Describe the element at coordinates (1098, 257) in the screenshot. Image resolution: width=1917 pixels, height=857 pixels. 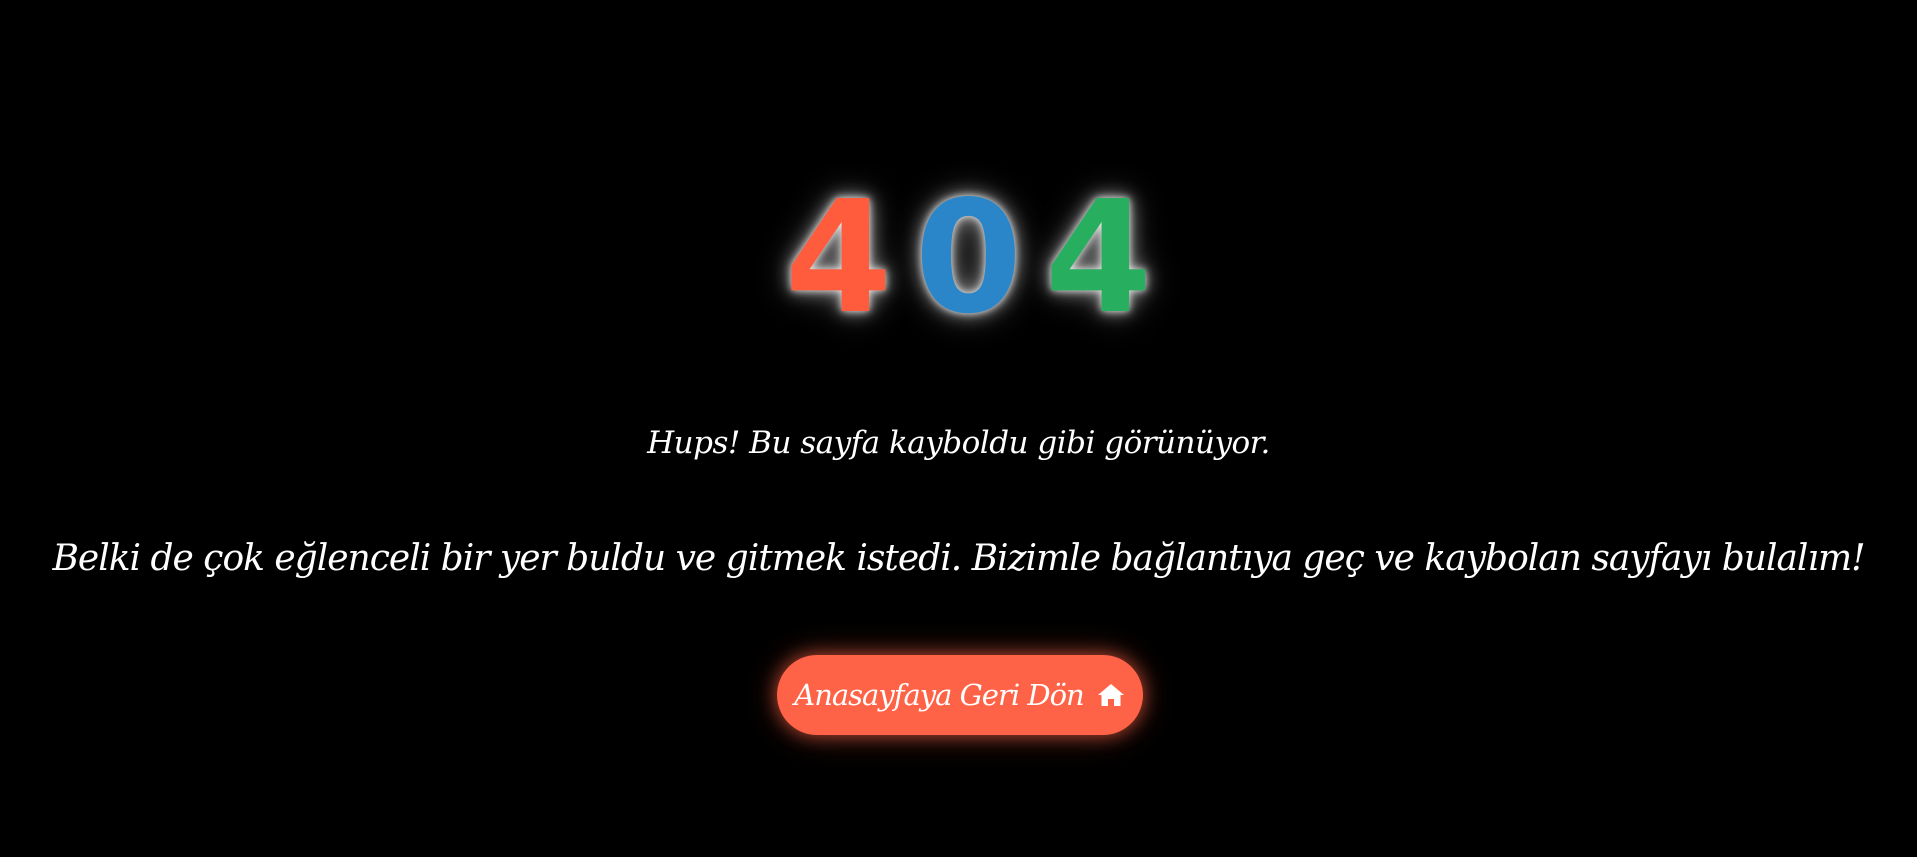
I see `error-digit-third: 4` at that location.